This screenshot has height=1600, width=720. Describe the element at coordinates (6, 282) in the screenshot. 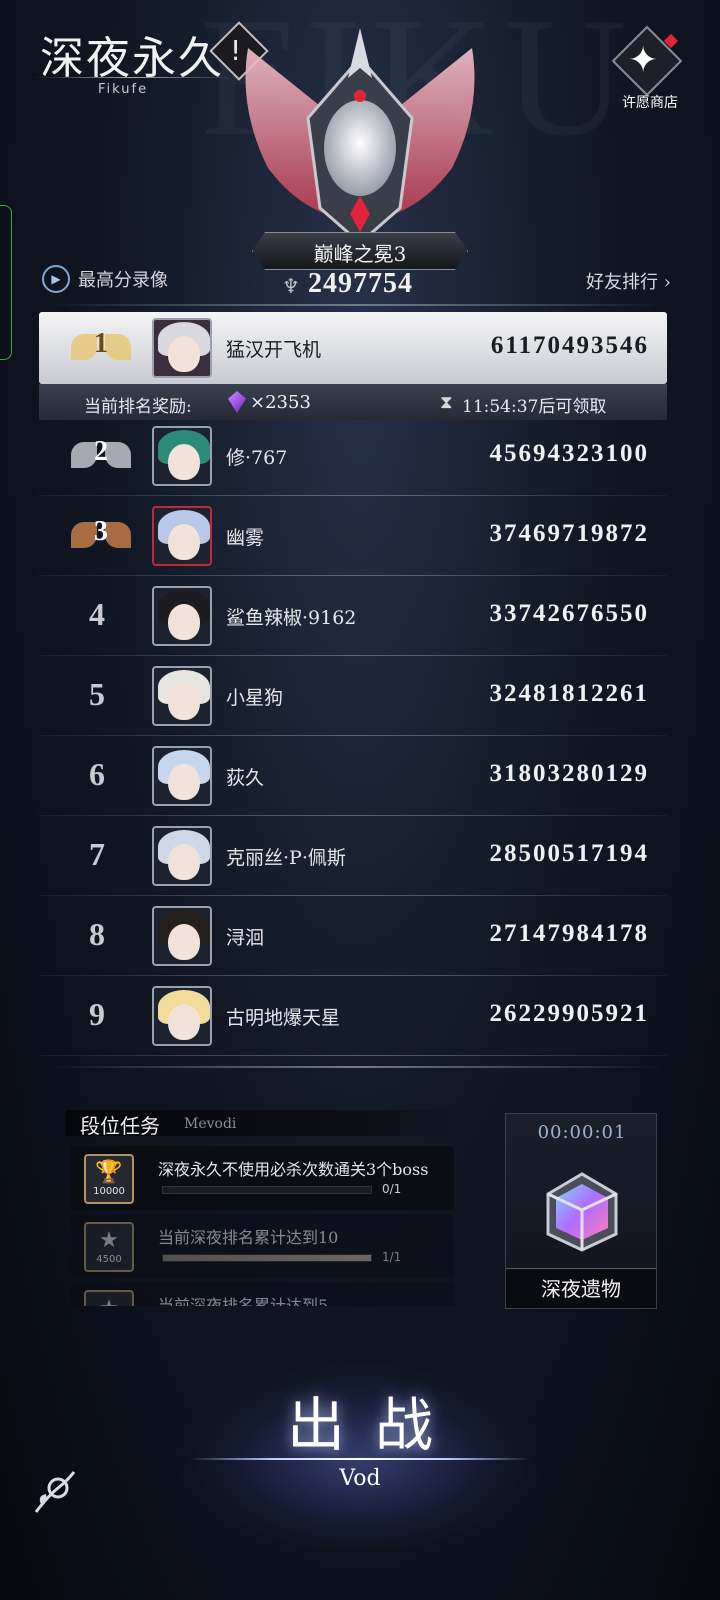

I see `side-drawer-tab` at that location.